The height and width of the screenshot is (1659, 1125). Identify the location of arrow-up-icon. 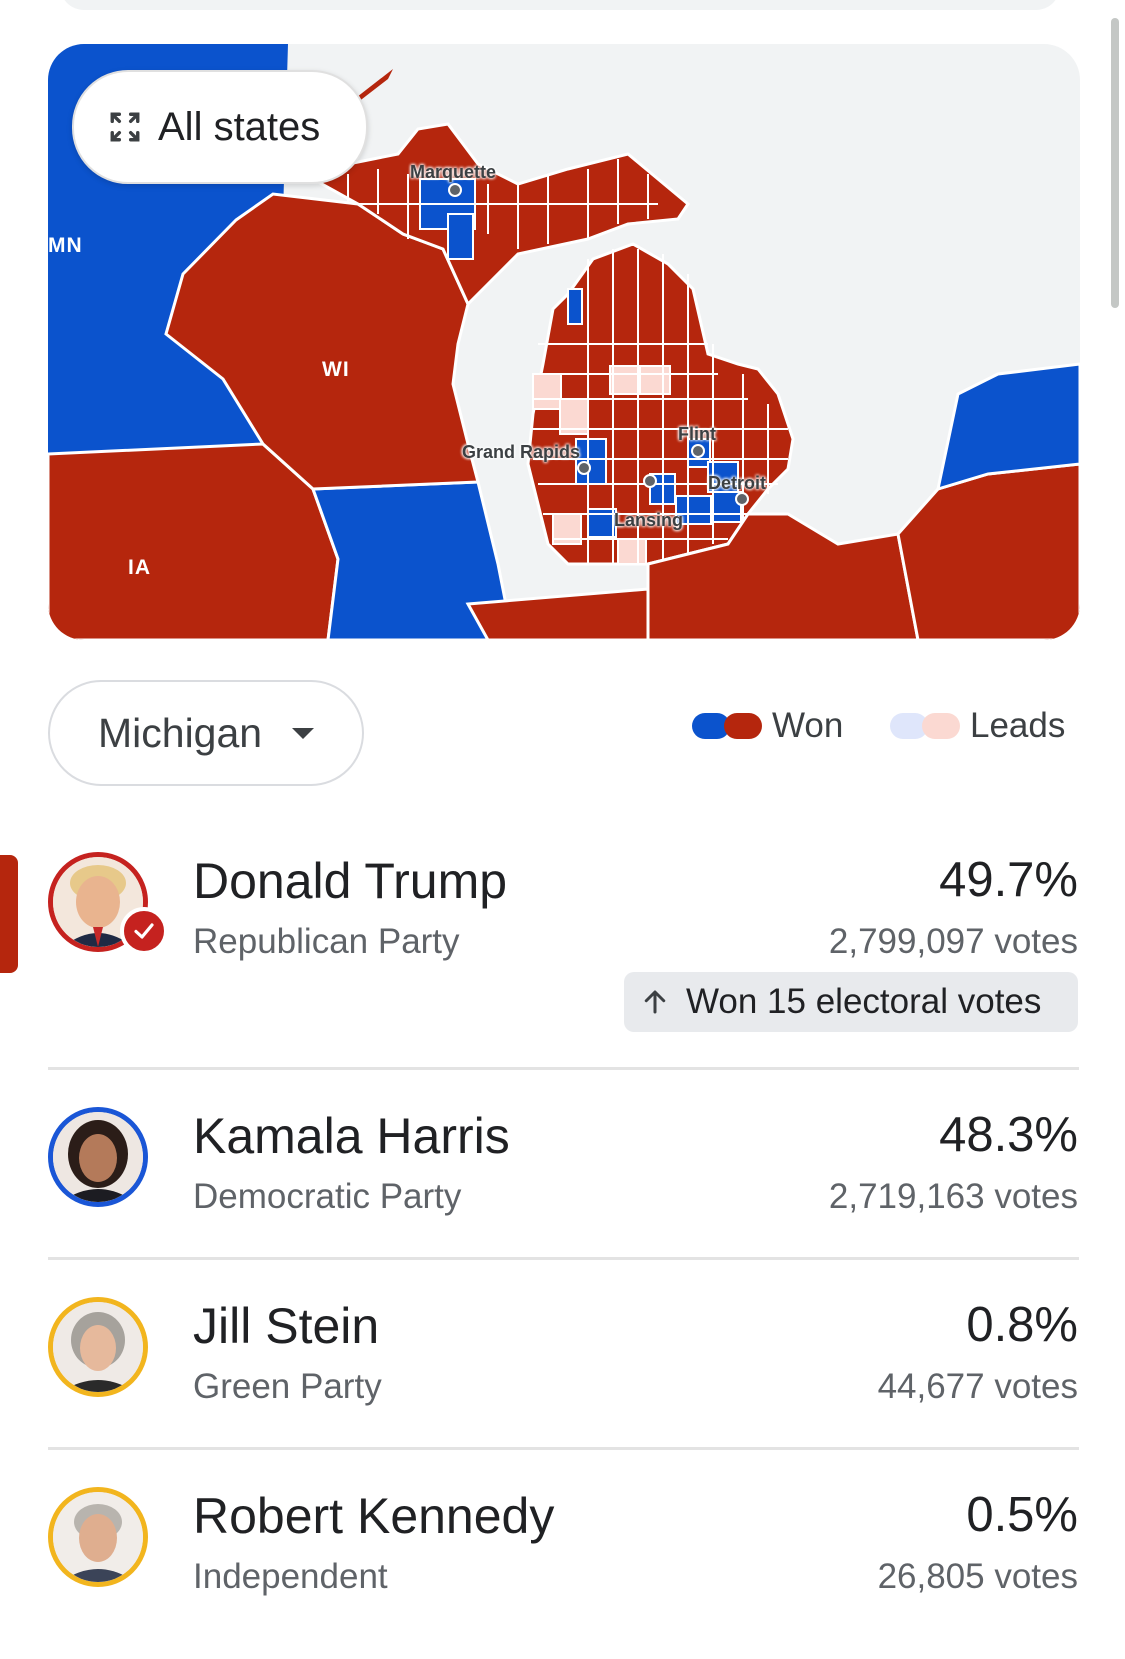
(655, 1002).